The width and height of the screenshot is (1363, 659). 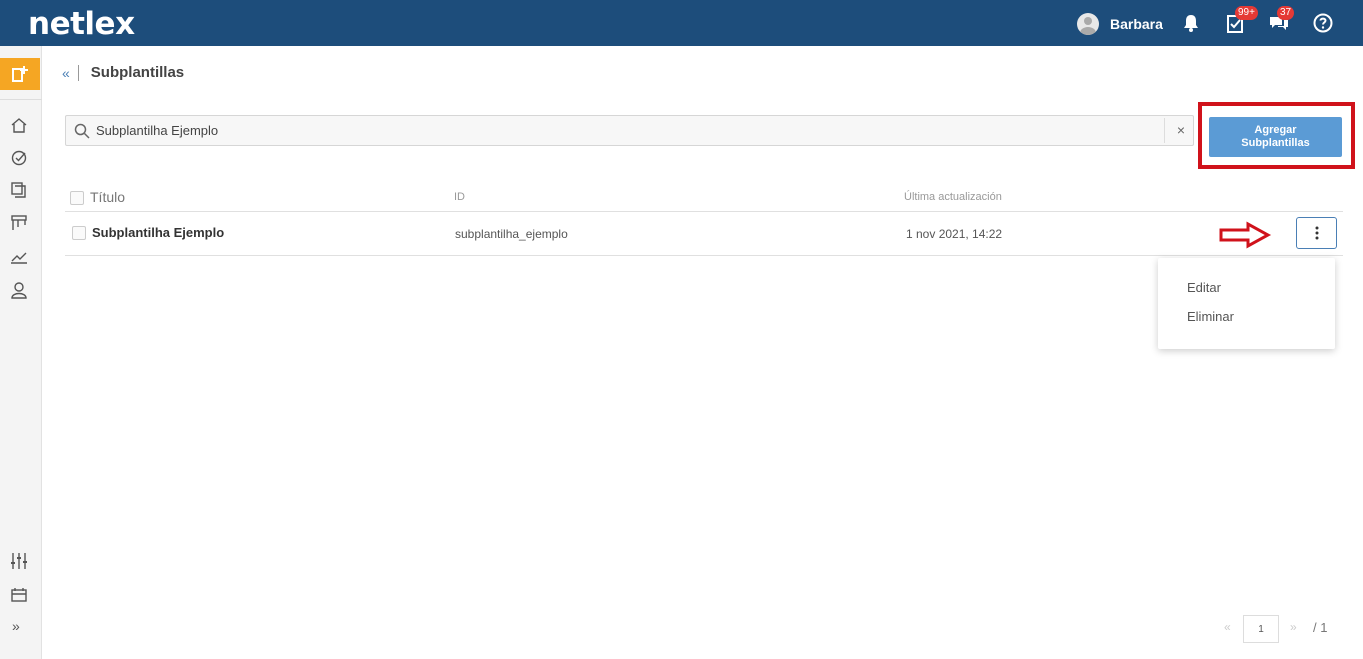 I want to click on documents-icon, so click(x=19, y=190).